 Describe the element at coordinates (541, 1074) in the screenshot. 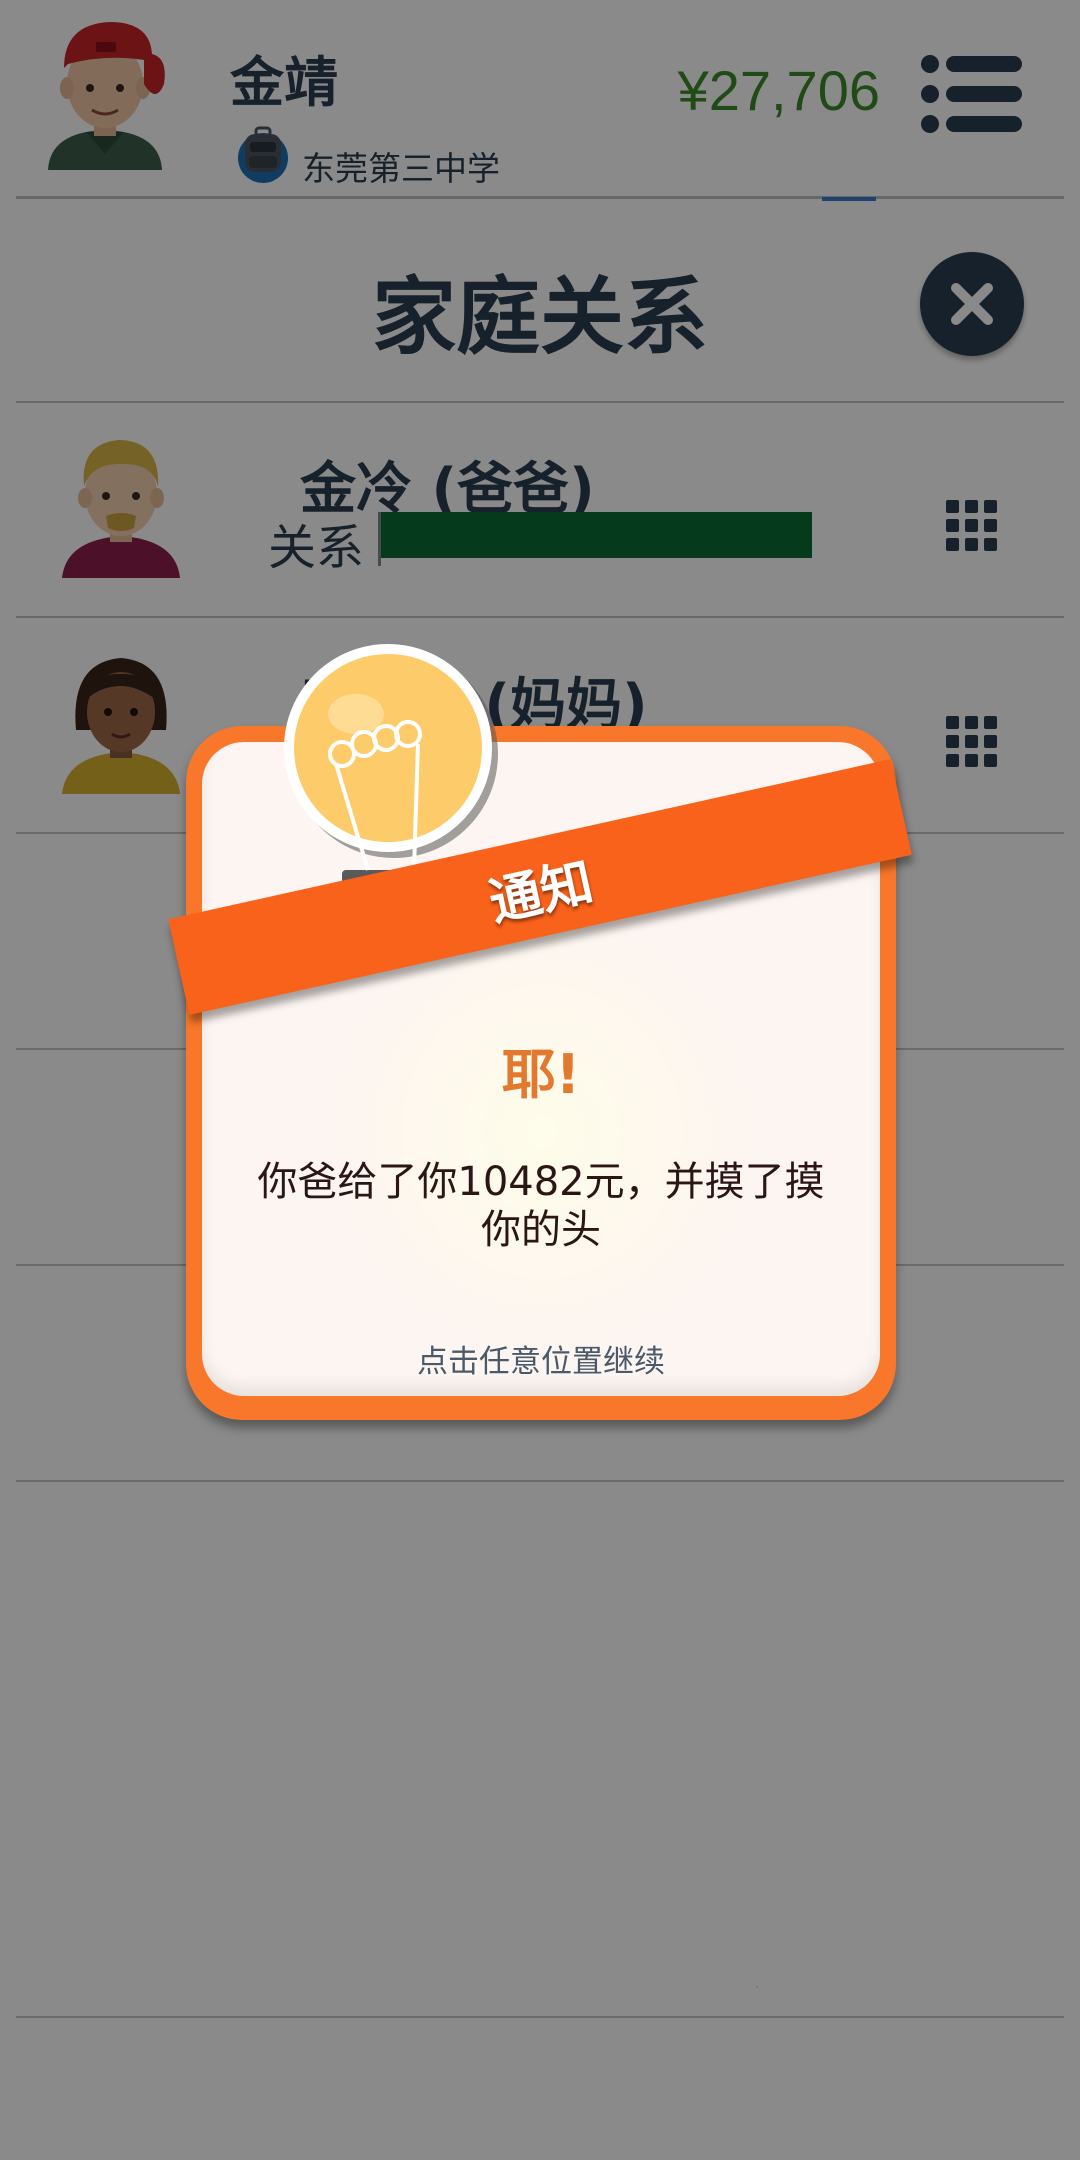

I see `dialog-heading: 耶!` at that location.